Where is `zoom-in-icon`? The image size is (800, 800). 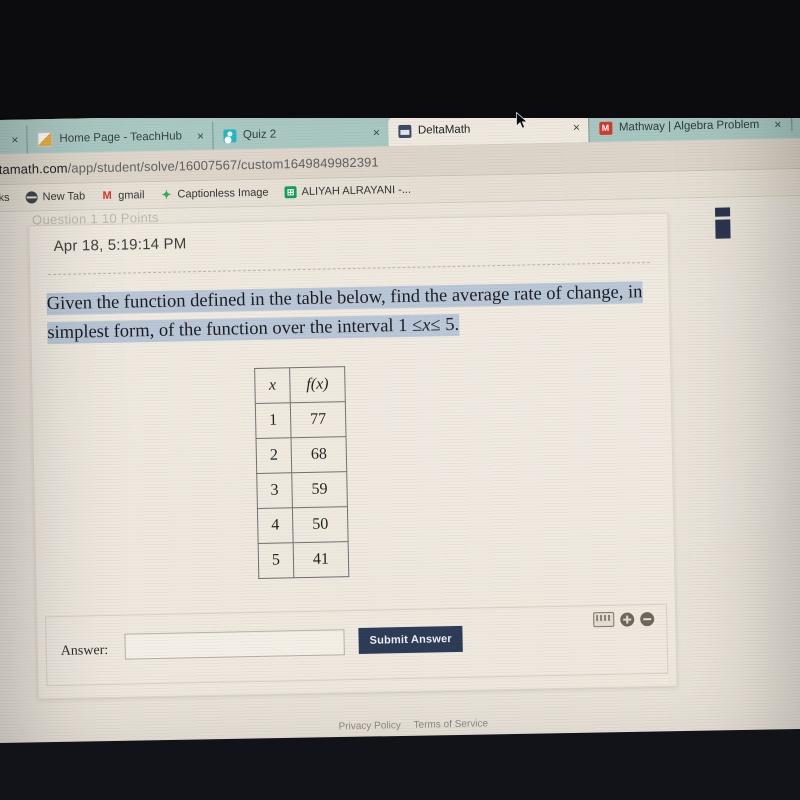 zoom-in-icon is located at coordinates (627, 619).